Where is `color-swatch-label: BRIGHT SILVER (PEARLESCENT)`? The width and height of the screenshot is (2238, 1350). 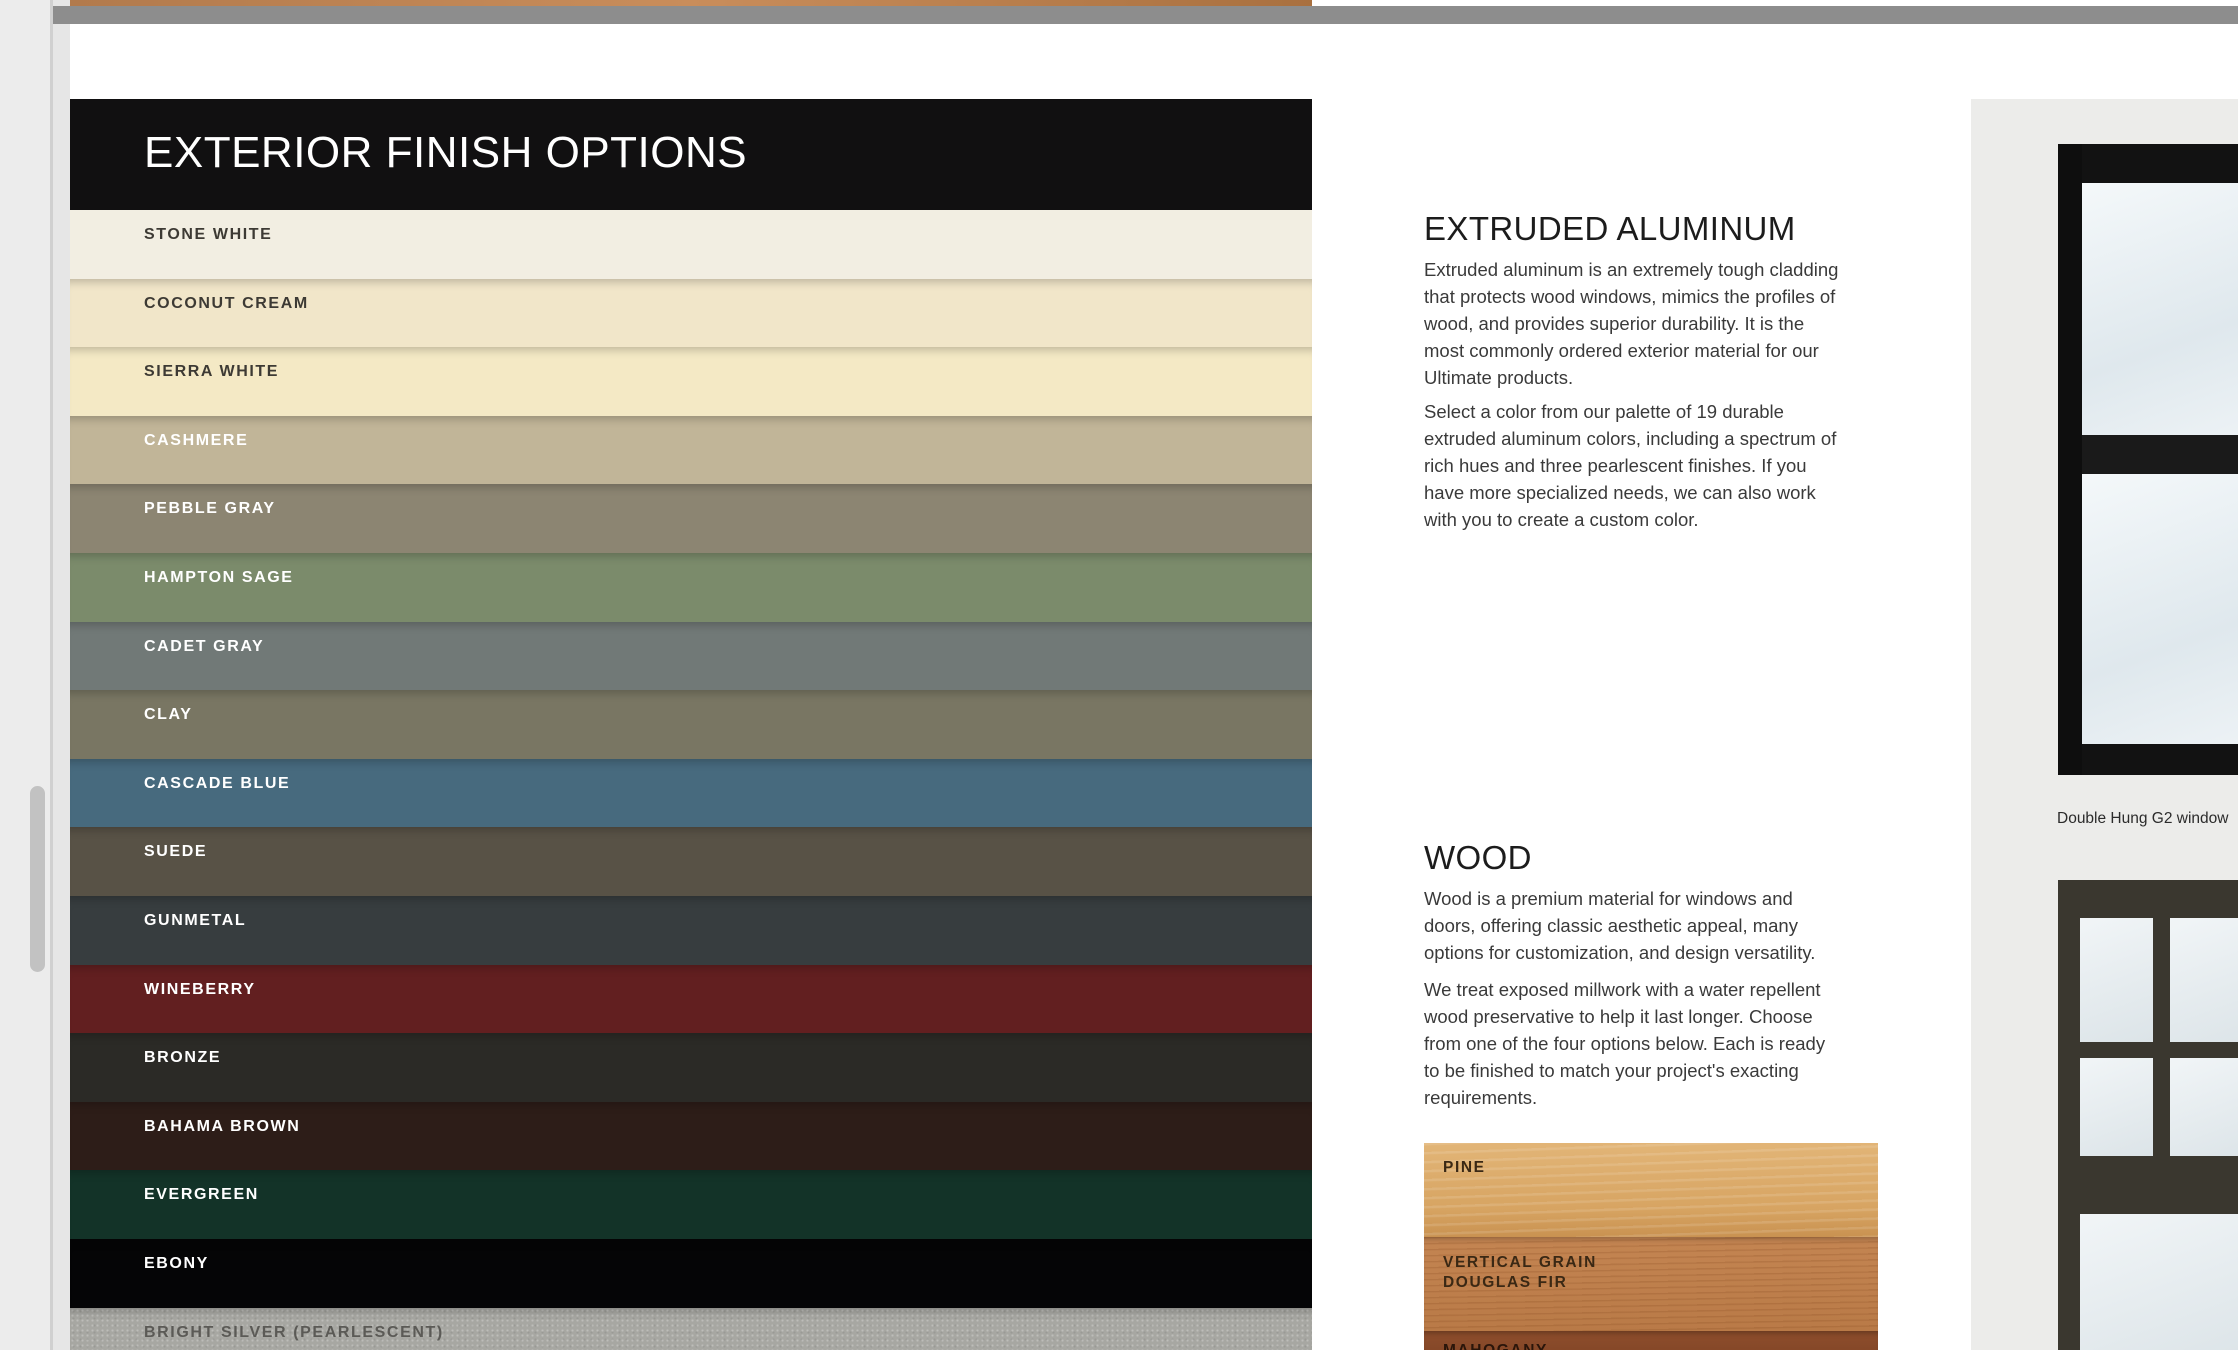
color-swatch-label: BRIGHT SILVER (PEARLESCENT) is located at coordinates (294, 1332).